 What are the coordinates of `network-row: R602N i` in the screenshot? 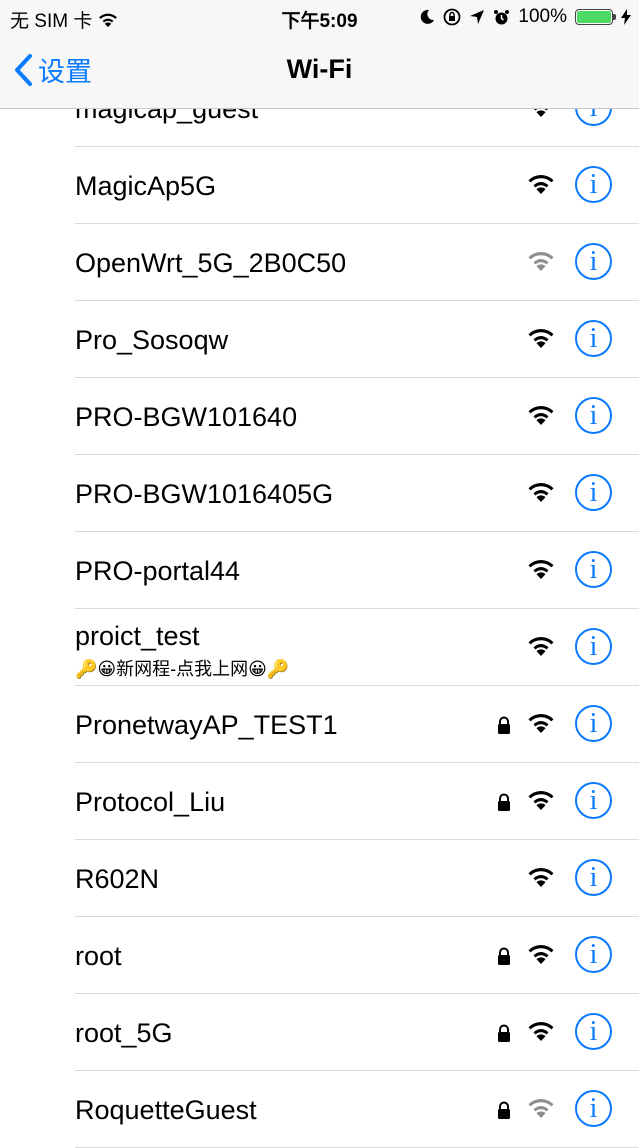 It's located at (319, 878).